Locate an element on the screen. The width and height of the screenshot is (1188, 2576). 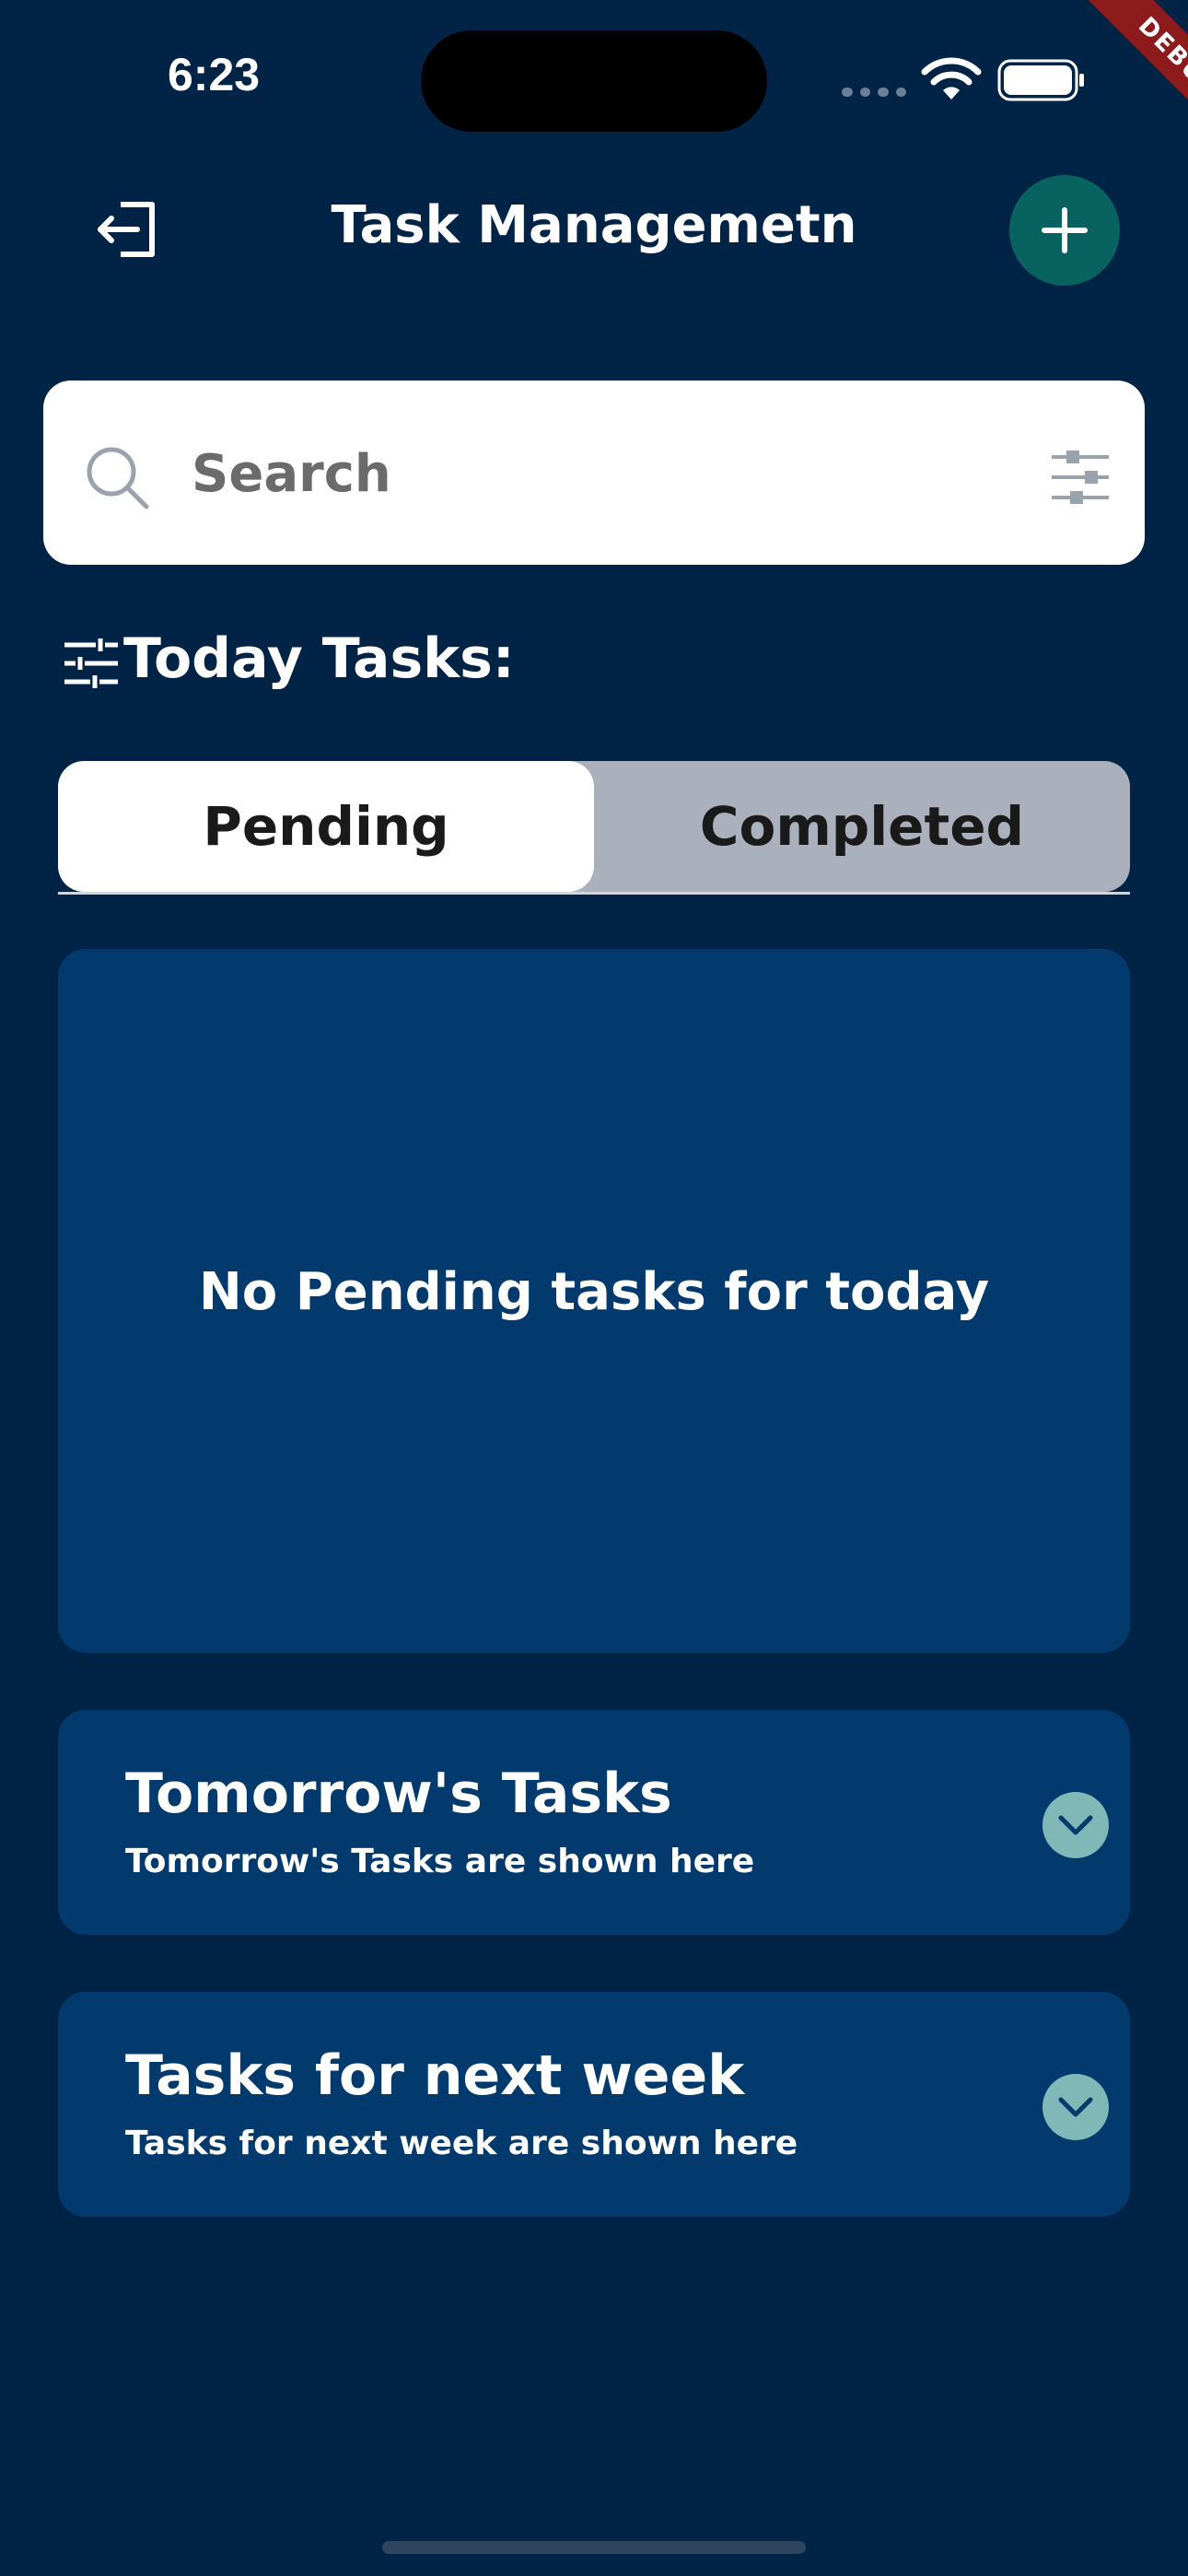
tomorrow-tasks-subtitle: Tomorrow's Tasks are shown here is located at coordinates (440, 1861).